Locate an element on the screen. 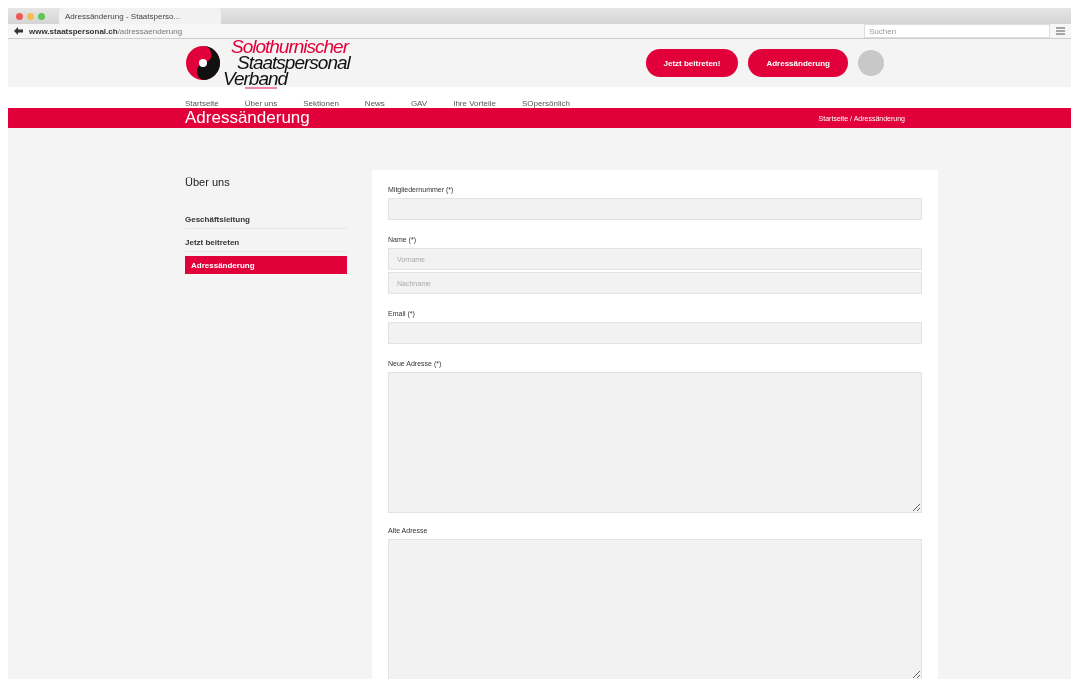 The height and width of the screenshot is (679, 1079). minimize-window-icon is located at coordinates (30, 16).